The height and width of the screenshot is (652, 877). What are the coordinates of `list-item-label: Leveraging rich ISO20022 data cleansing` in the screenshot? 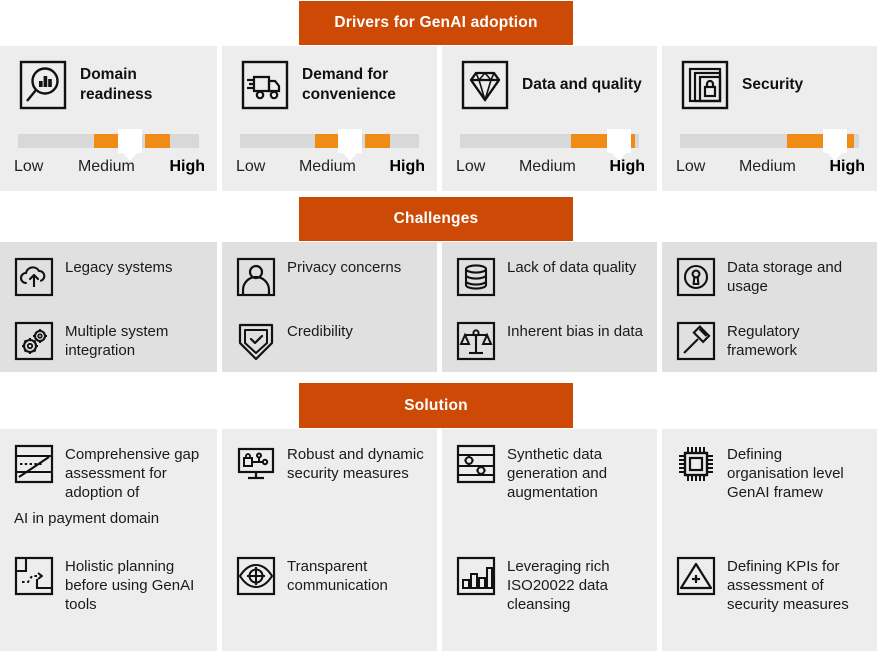 It's located at (558, 586).